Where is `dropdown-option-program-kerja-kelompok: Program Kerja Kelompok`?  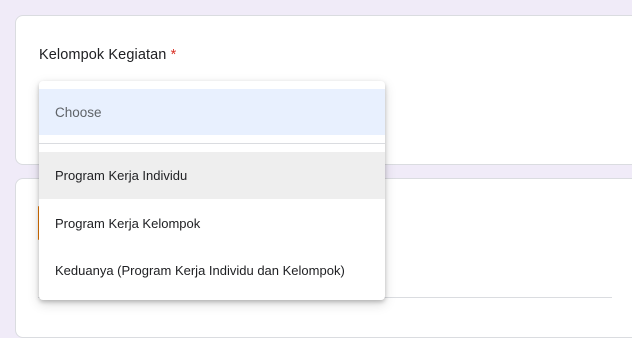 dropdown-option-program-kerja-kelompok: Program Kerja Kelompok is located at coordinates (212, 223).